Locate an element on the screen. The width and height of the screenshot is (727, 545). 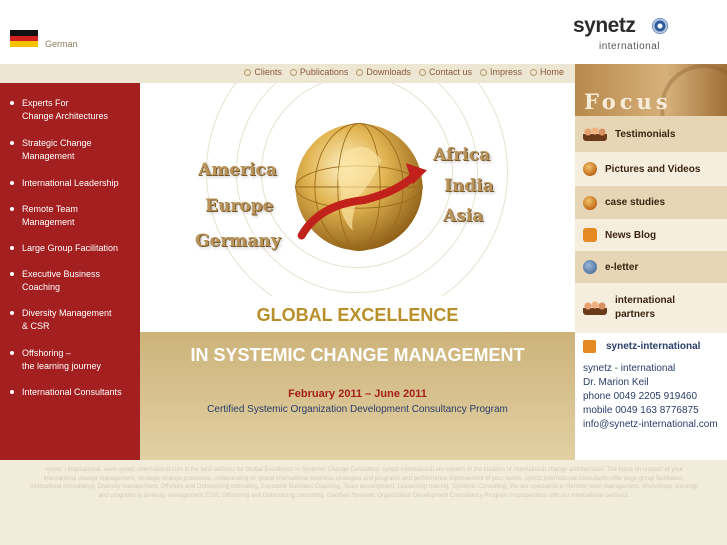
sidebar-item-offshoring: Offshoring – the learning journey is located at coordinates (72, 360).